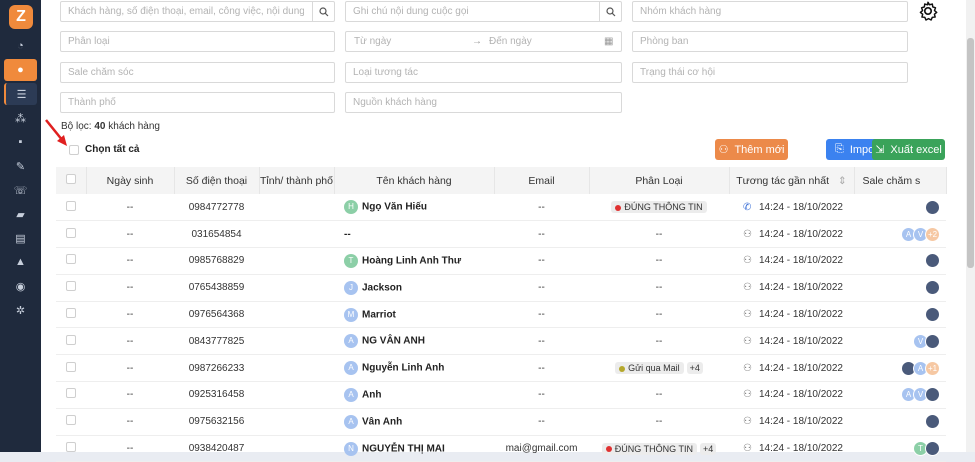 The width and height of the screenshot is (975, 462). I want to click on customer-name: NGUYỄN THỊ MAI, so click(403, 448).